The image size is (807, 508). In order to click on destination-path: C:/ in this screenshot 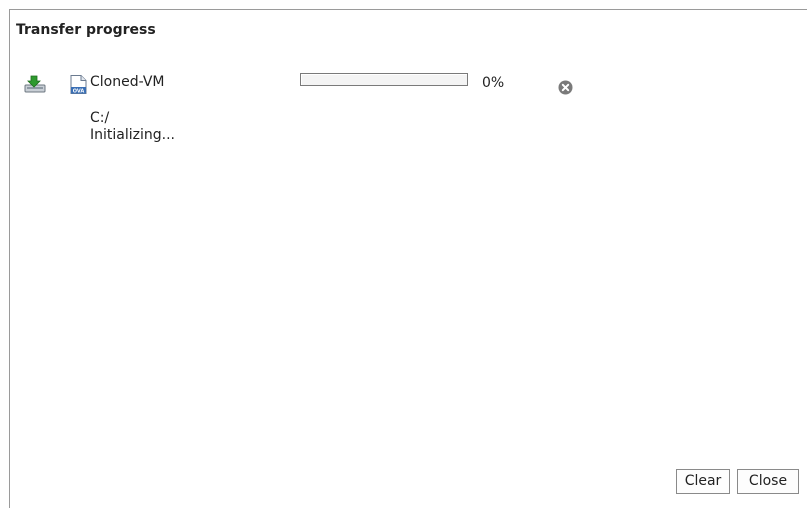, I will do `click(100, 118)`.